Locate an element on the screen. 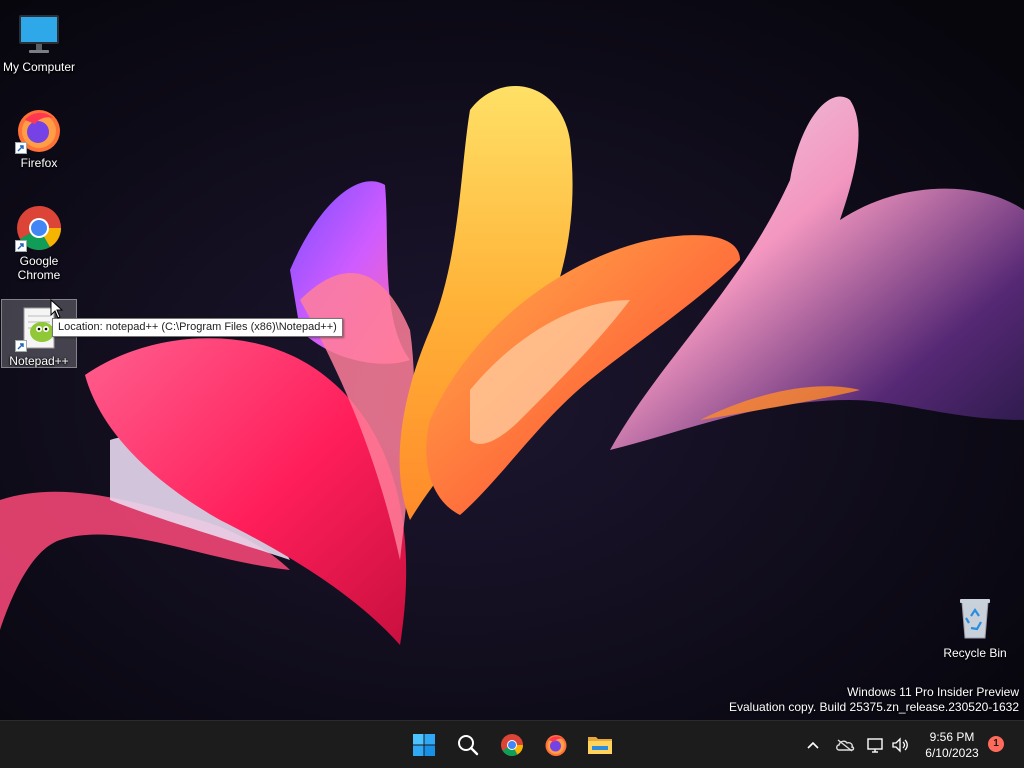 The width and height of the screenshot is (1024, 768). windows-start-icon is located at coordinates (424, 745).